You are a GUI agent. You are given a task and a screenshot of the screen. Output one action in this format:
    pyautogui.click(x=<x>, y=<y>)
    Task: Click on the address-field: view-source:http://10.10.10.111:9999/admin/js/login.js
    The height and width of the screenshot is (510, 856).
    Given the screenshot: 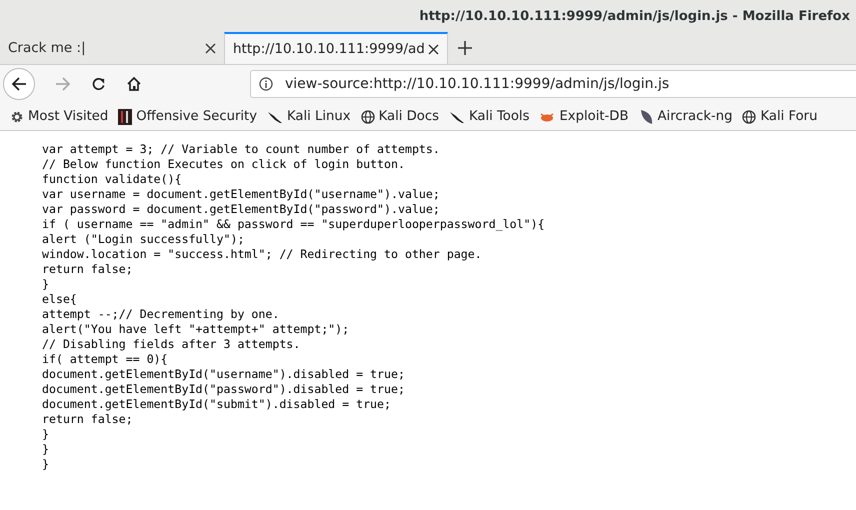 What is the action you would take?
    pyautogui.click(x=553, y=84)
    